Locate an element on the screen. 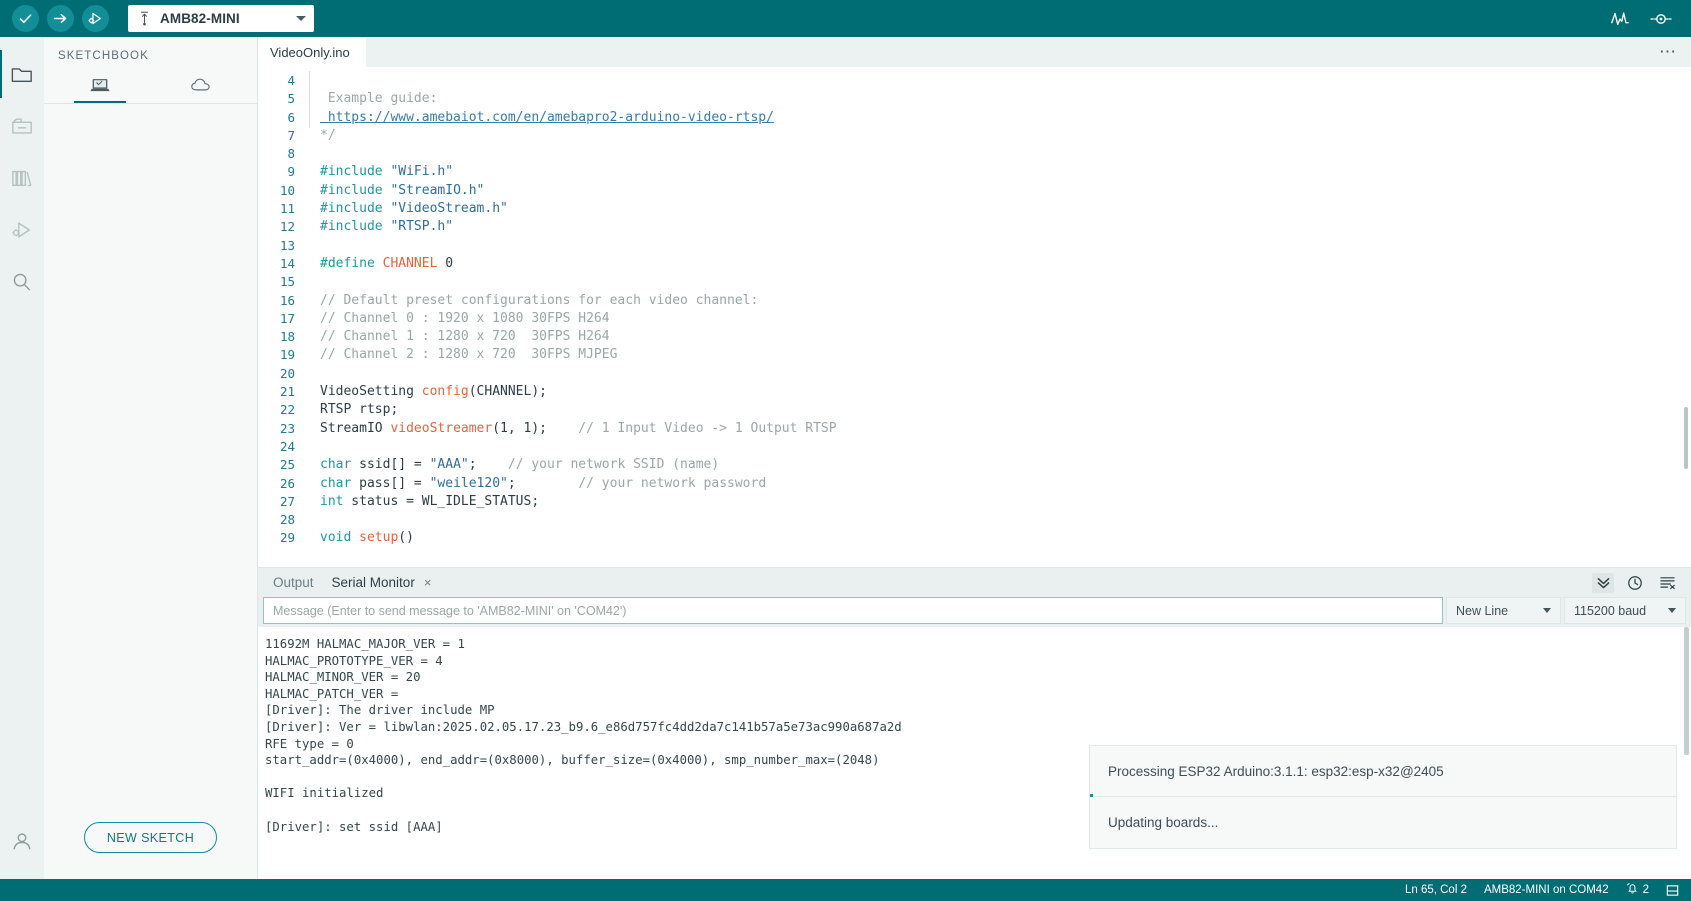 This screenshot has height=901, width=1691. debug-button is located at coordinates (95, 18).